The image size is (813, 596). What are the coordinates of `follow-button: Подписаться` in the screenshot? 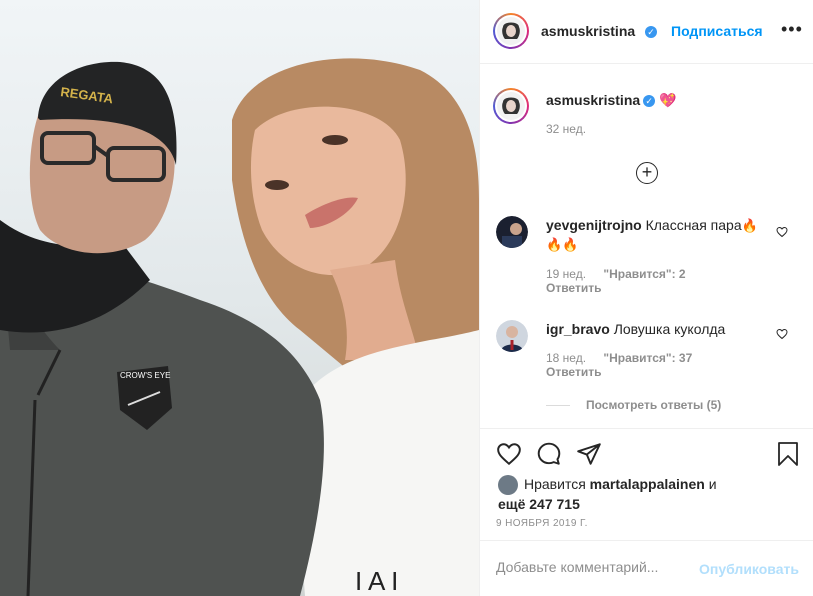 It's located at (717, 31).